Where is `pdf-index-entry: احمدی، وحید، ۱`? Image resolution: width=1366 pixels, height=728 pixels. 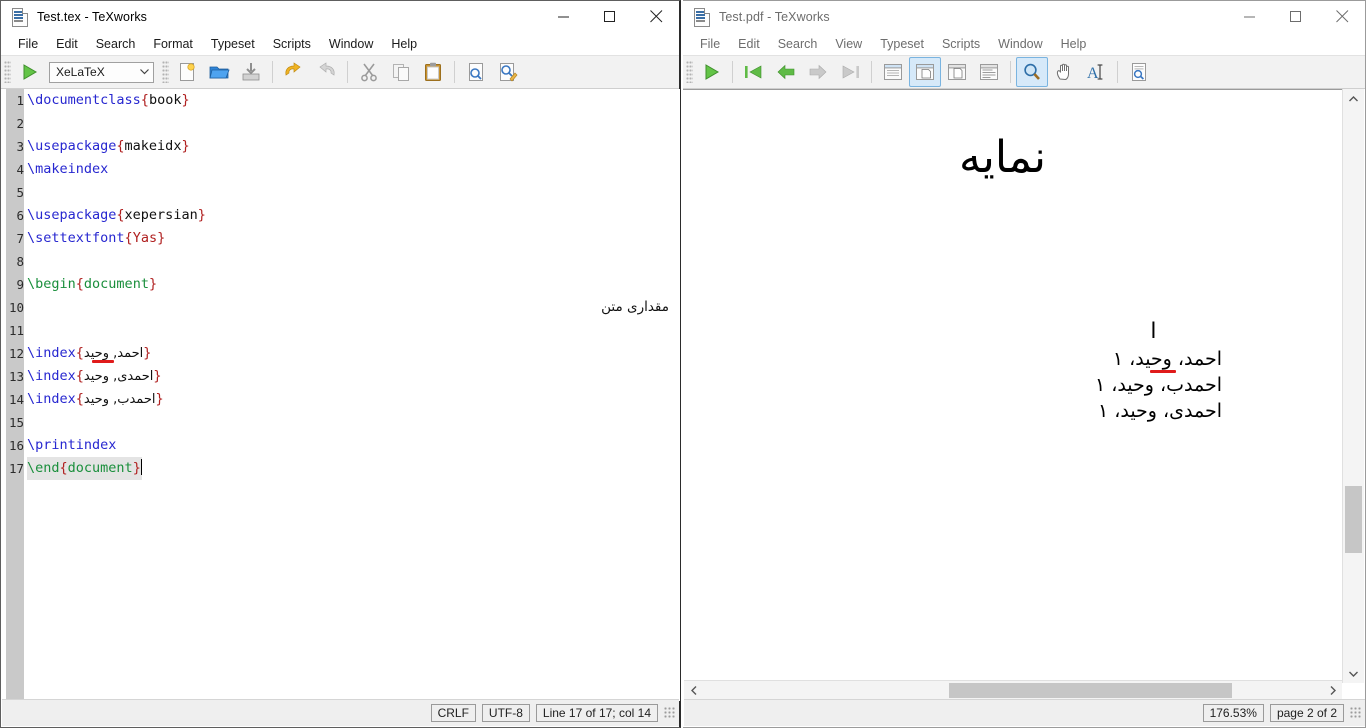 pdf-index-entry: احمدی، وحید، ۱ is located at coordinates (1159, 411).